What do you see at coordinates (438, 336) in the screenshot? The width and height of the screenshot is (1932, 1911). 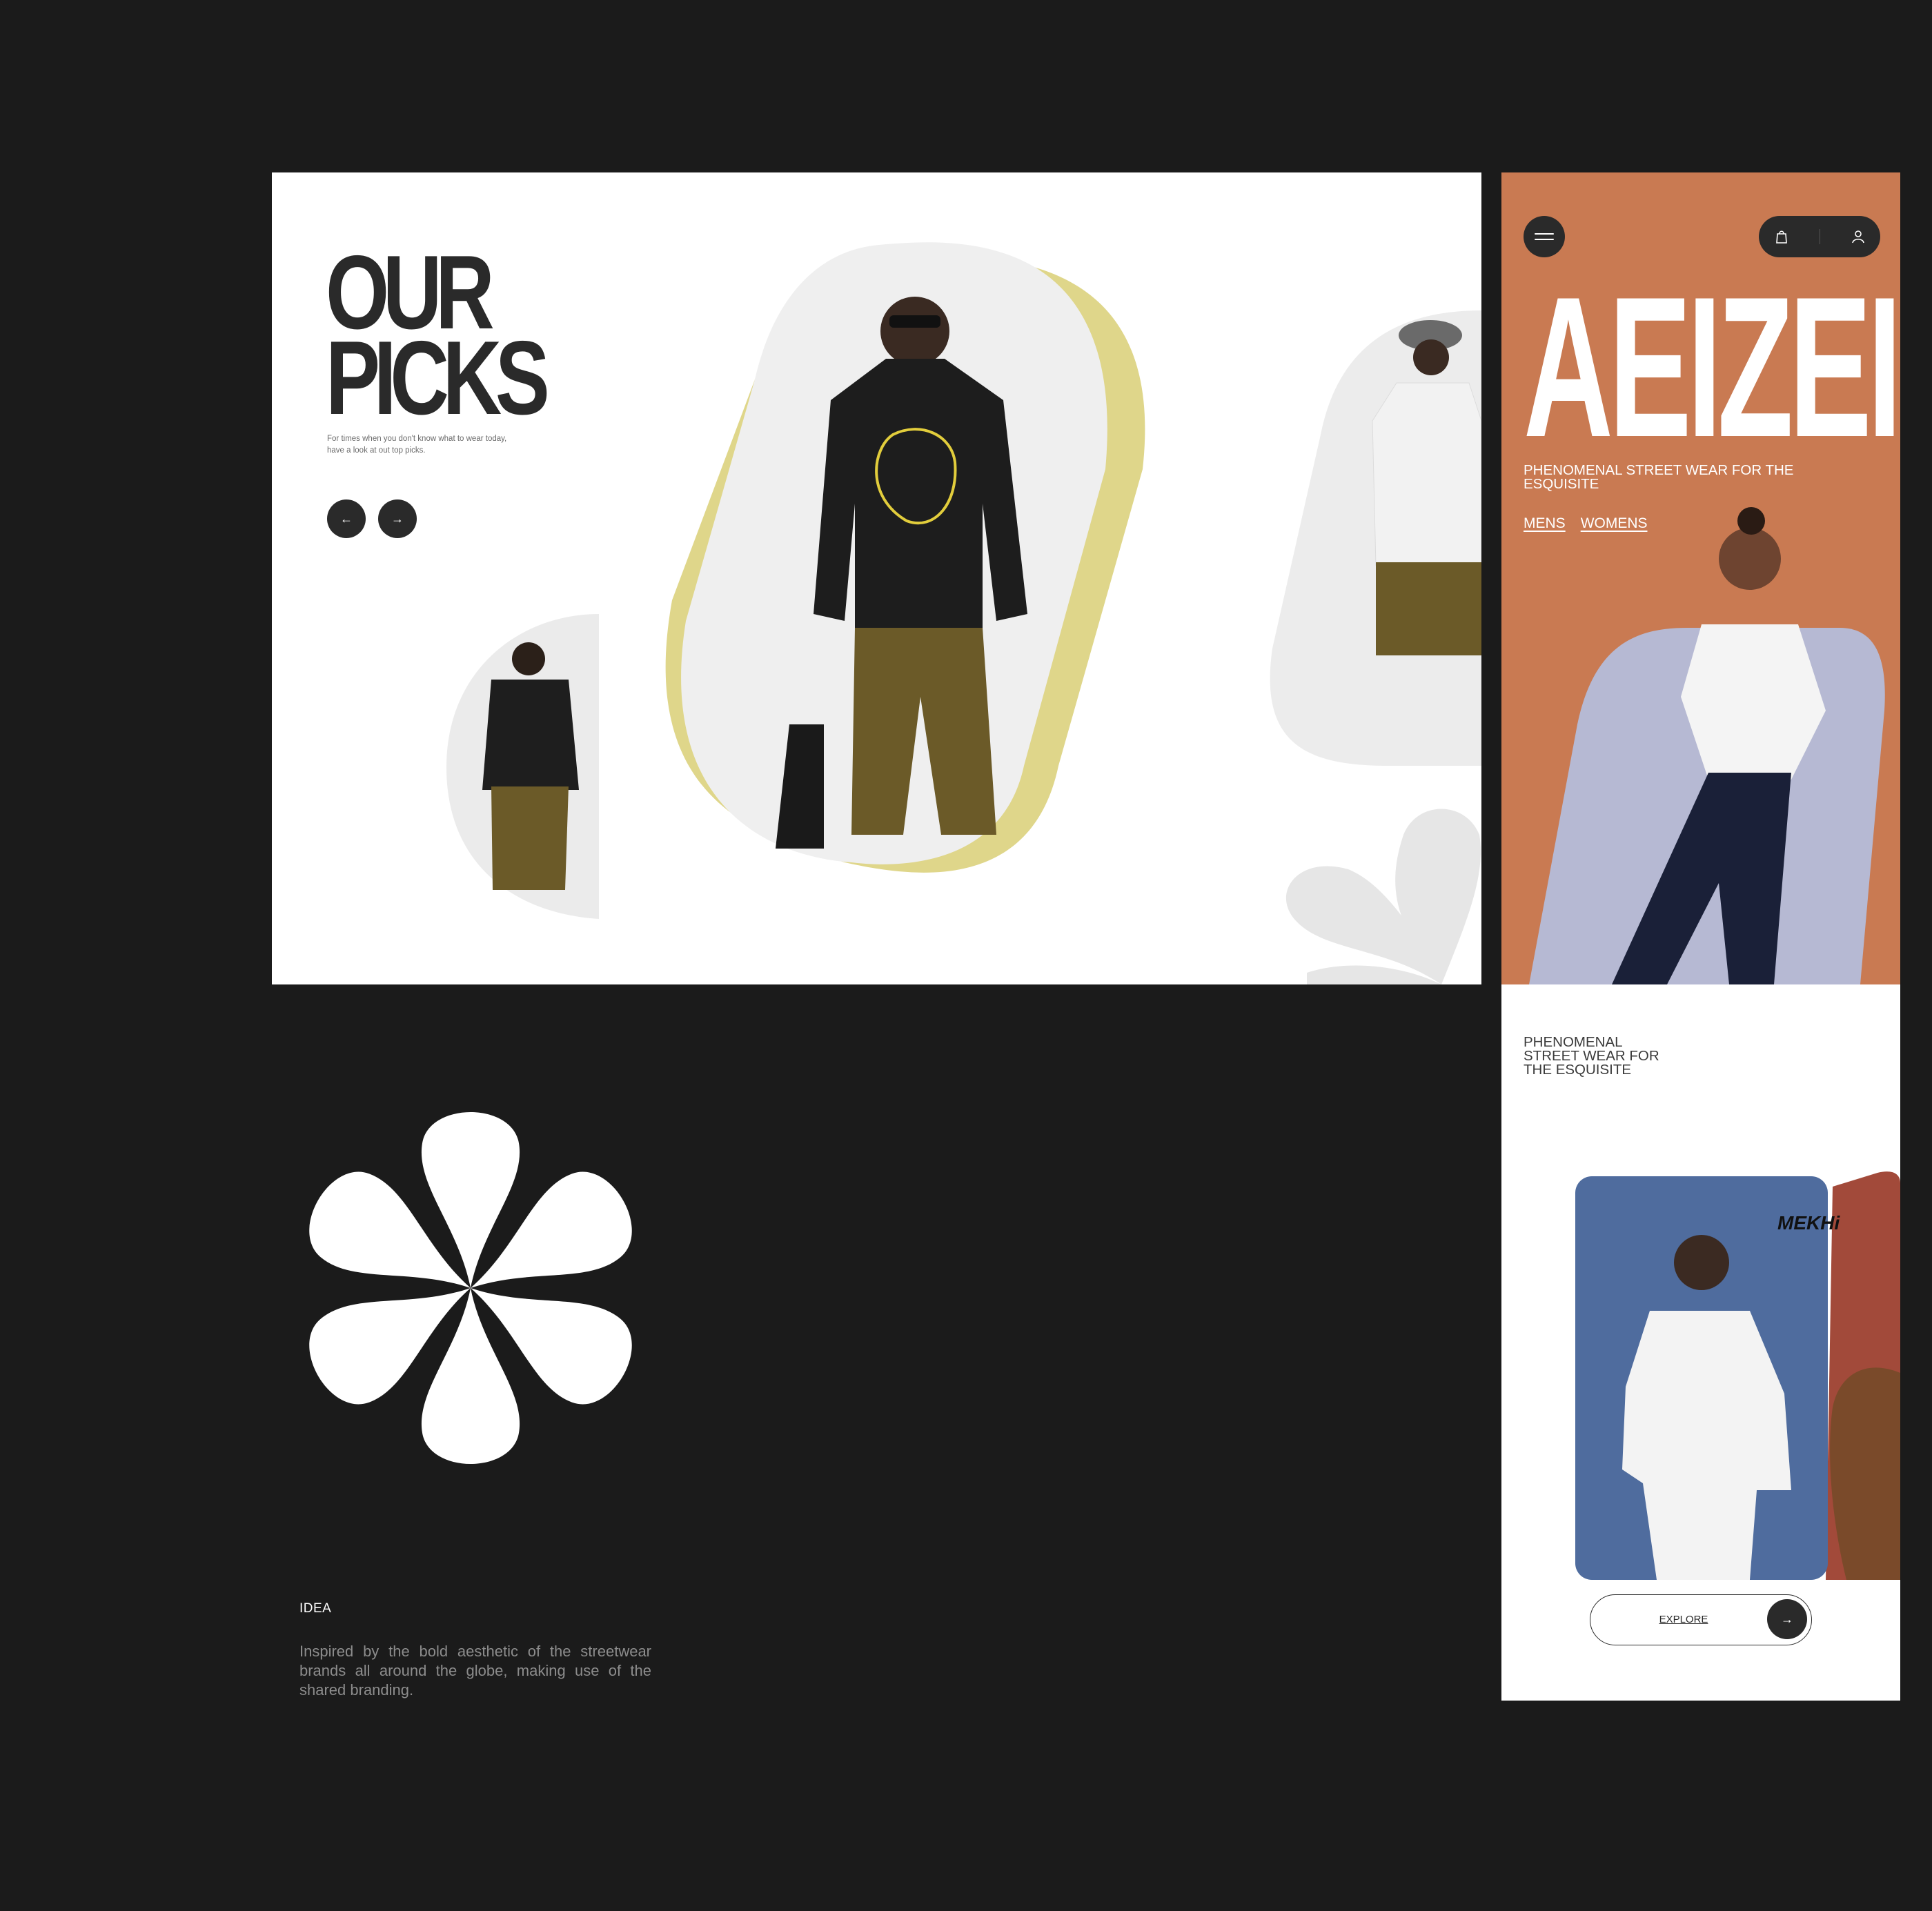 I see `page-title: OUR PICKS` at bounding box center [438, 336].